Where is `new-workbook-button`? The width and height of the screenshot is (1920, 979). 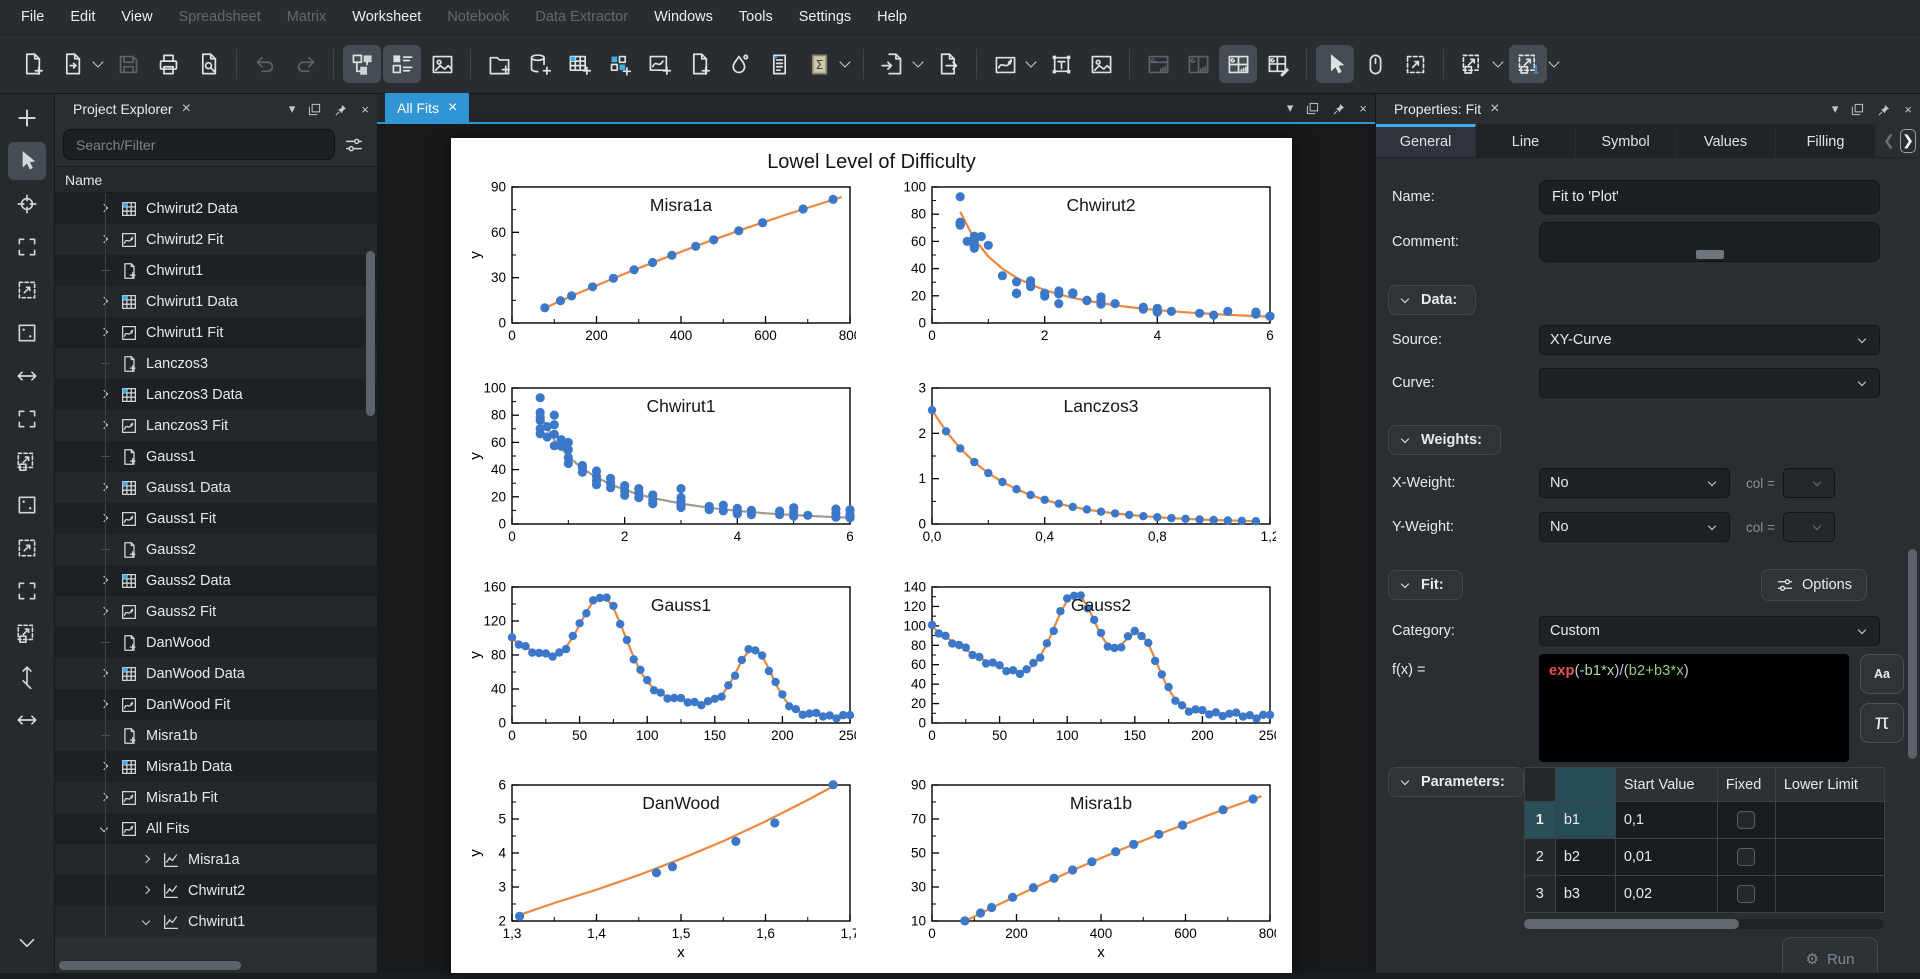
new-workbook-button is located at coordinates (539, 64).